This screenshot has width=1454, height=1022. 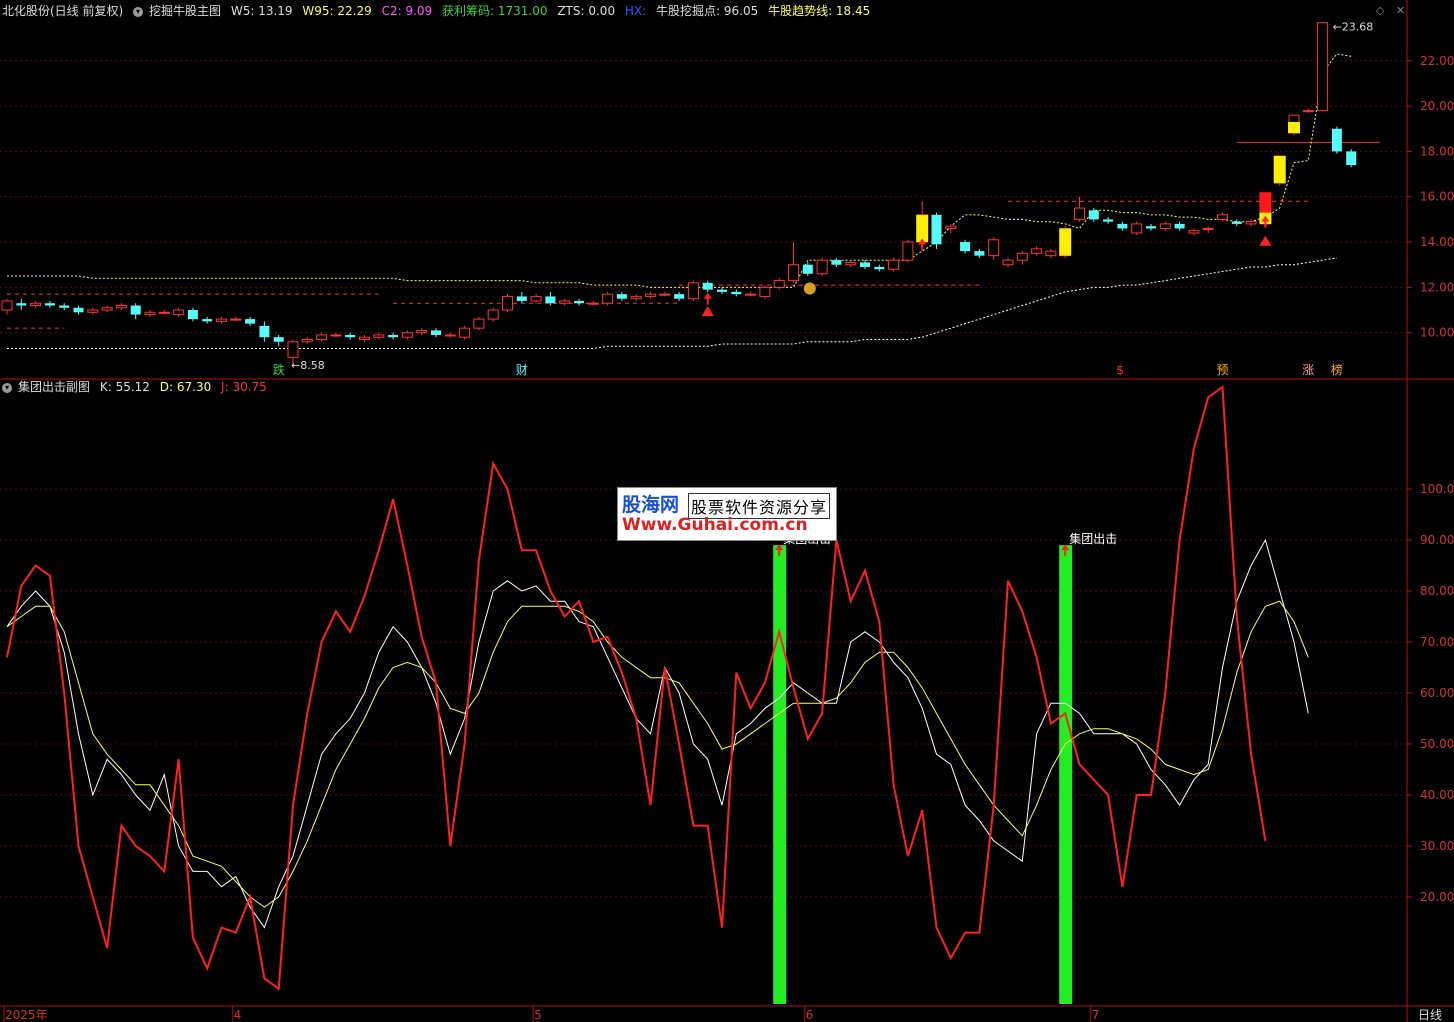 What do you see at coordinates (62, 11) in the screenshot?
I see `stock-name: 北化股份(日线 前复权)` at bounding box center [62, 11].